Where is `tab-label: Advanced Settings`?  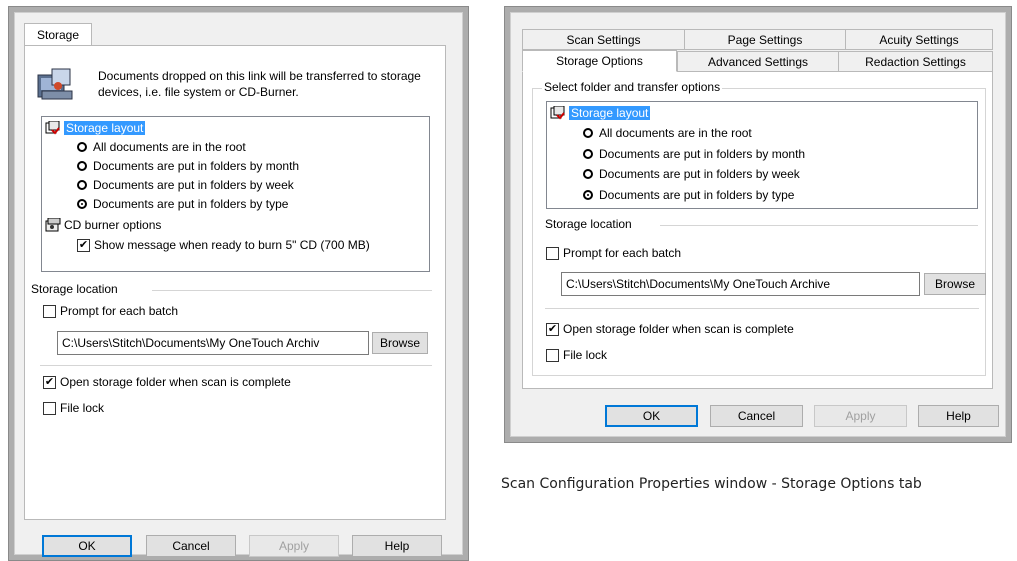 tab-label: Advanced Settings is located at coordinates (758, 61).